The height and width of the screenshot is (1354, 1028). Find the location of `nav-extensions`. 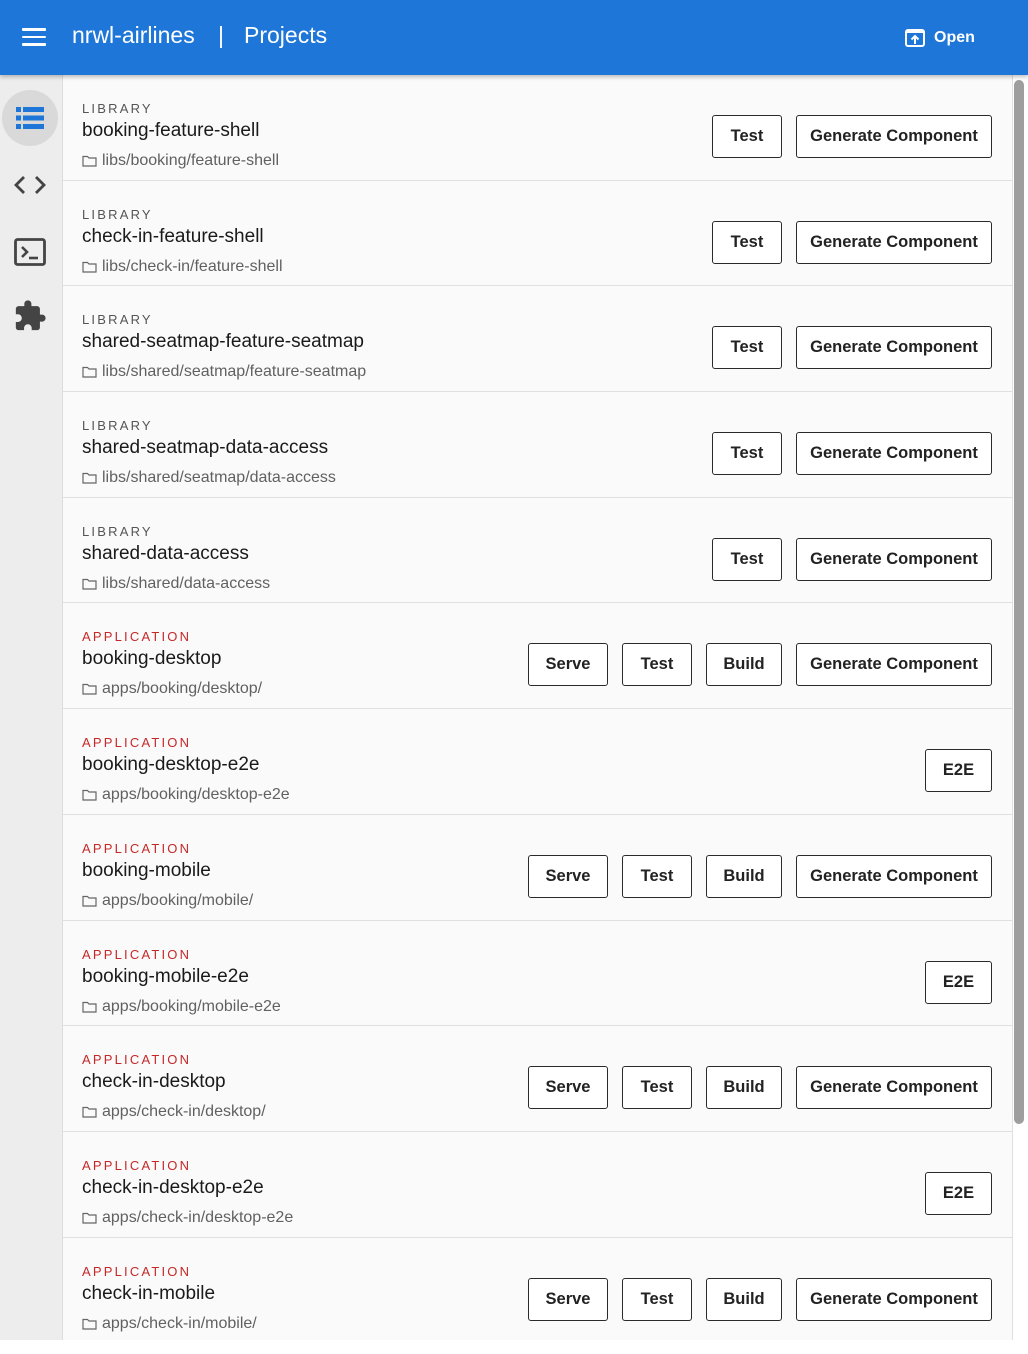

nav-extensions is located at coordinates (30, 316).